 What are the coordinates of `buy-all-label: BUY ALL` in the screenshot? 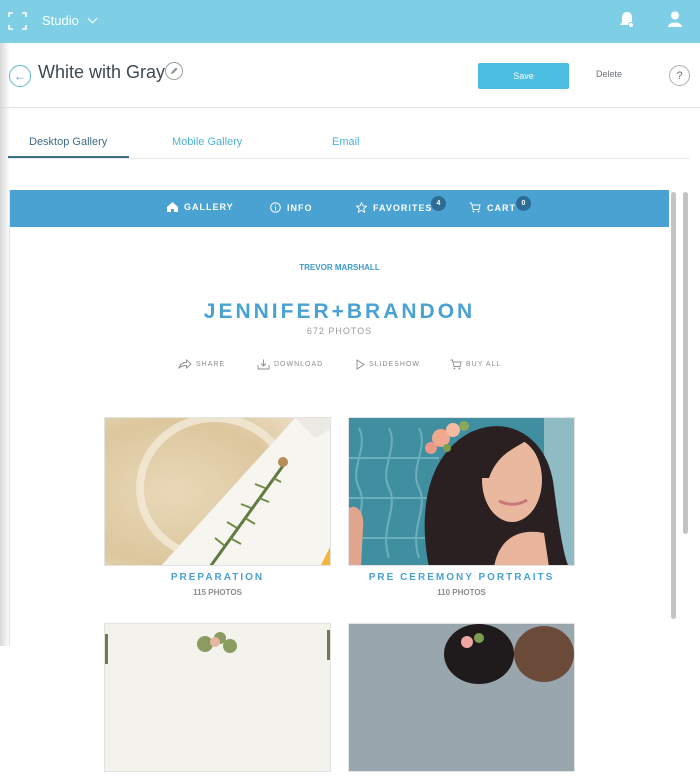 It's located at (484, 364).